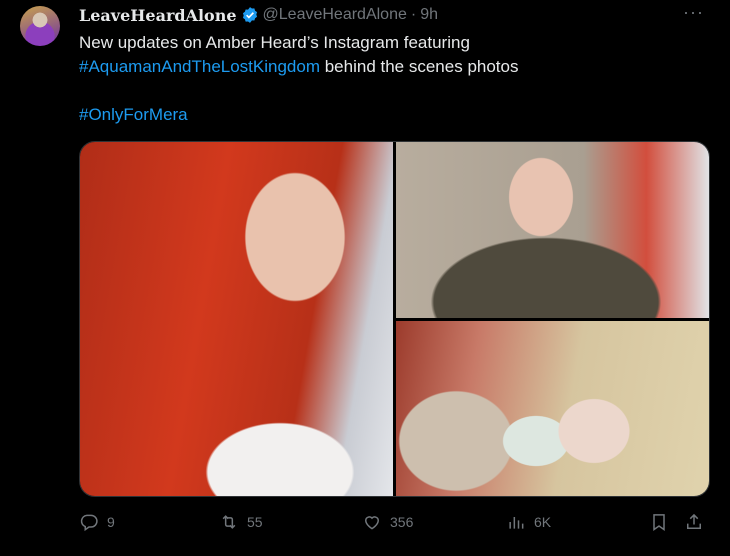 The width and height of the screenshot is (730, 556). What do you see at coordinates (552, 230) in the screenshot?
I see `photo-car-selfie` at bounding box center [552, 230].